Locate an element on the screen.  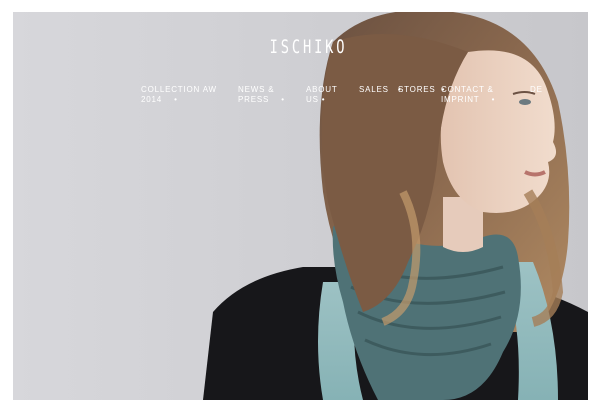
nav-item-collection-line1: COLLECTION AW is located at coordinates (179, 89).